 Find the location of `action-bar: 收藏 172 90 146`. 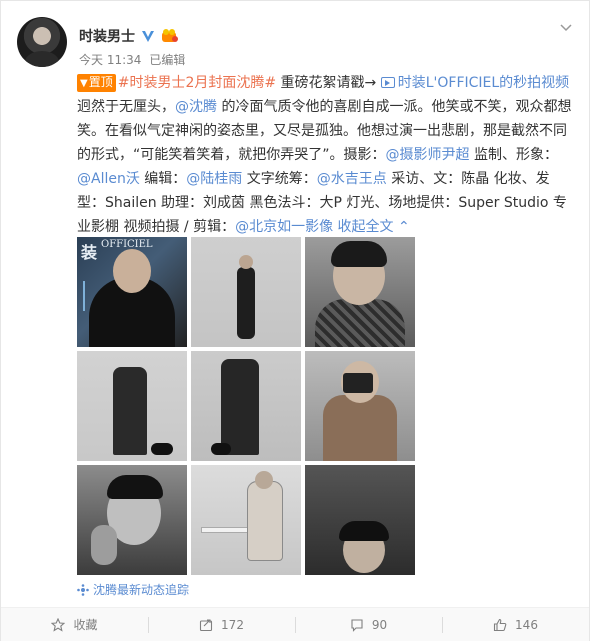

action-bar: 收藏 172 90 146 is located at coordinates (295, 624).